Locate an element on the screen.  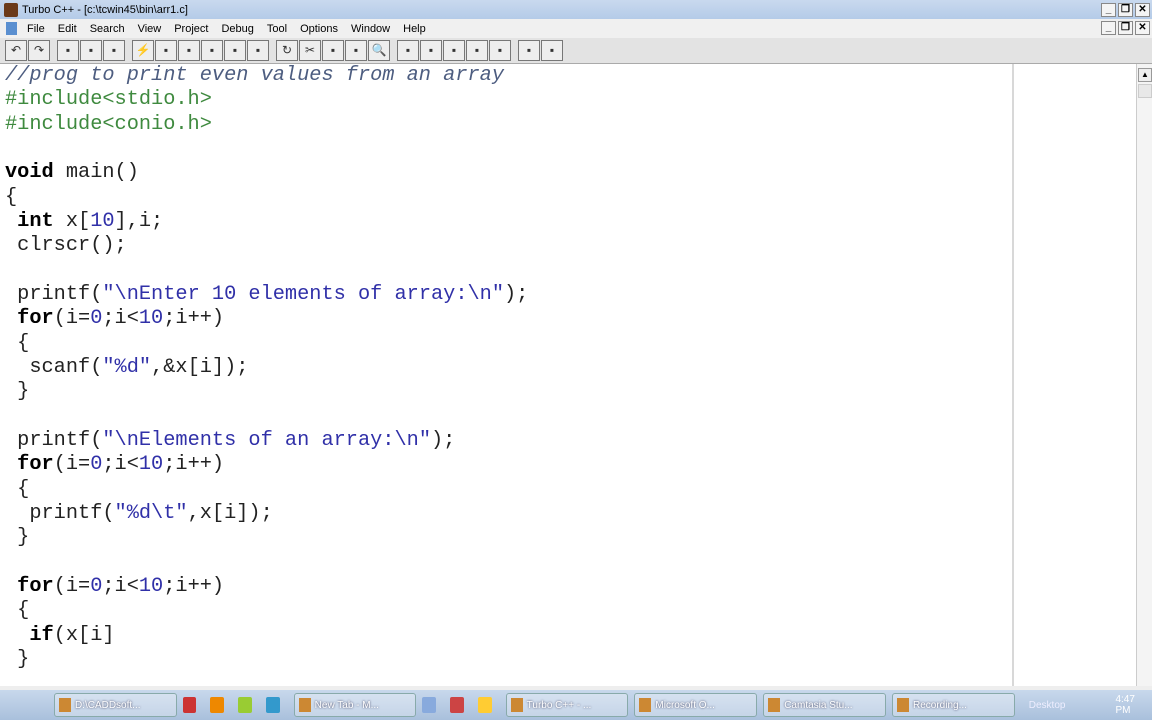
open-file-icon: ▪ is located at coordinates (91, 50).